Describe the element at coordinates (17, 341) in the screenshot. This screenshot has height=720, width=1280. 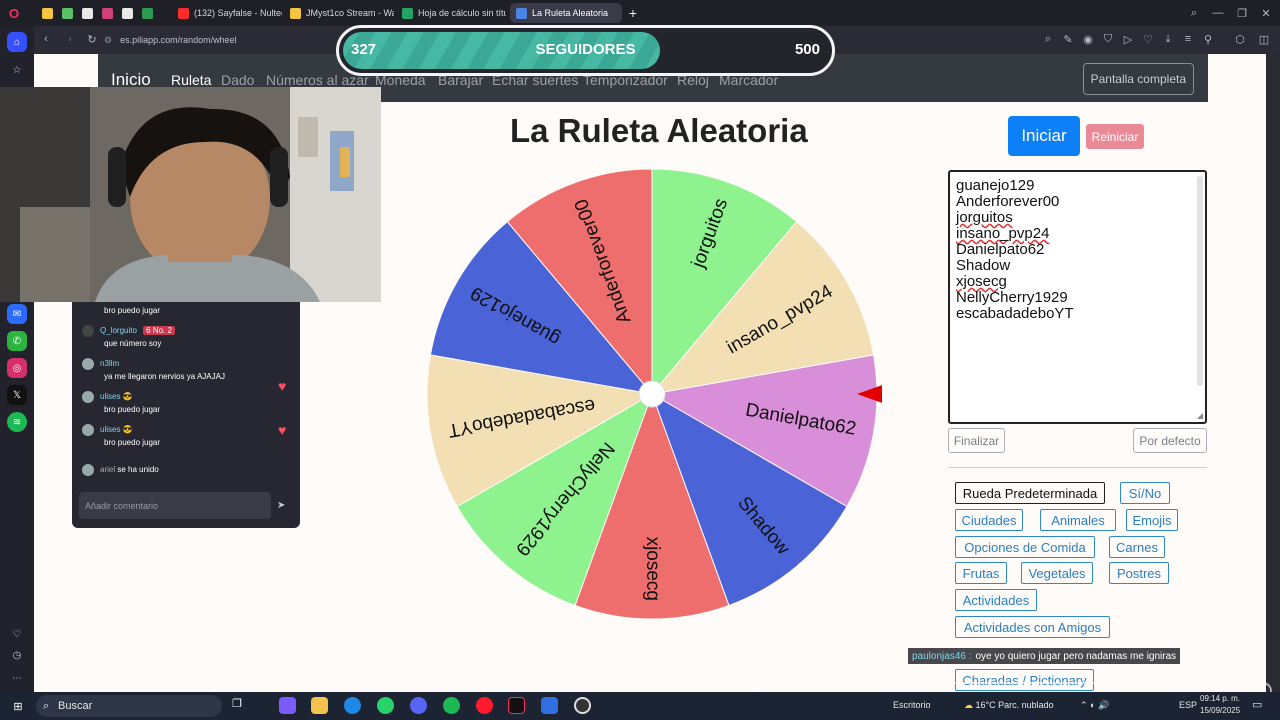
I see `whatsapp-icon: ✆` at that location.